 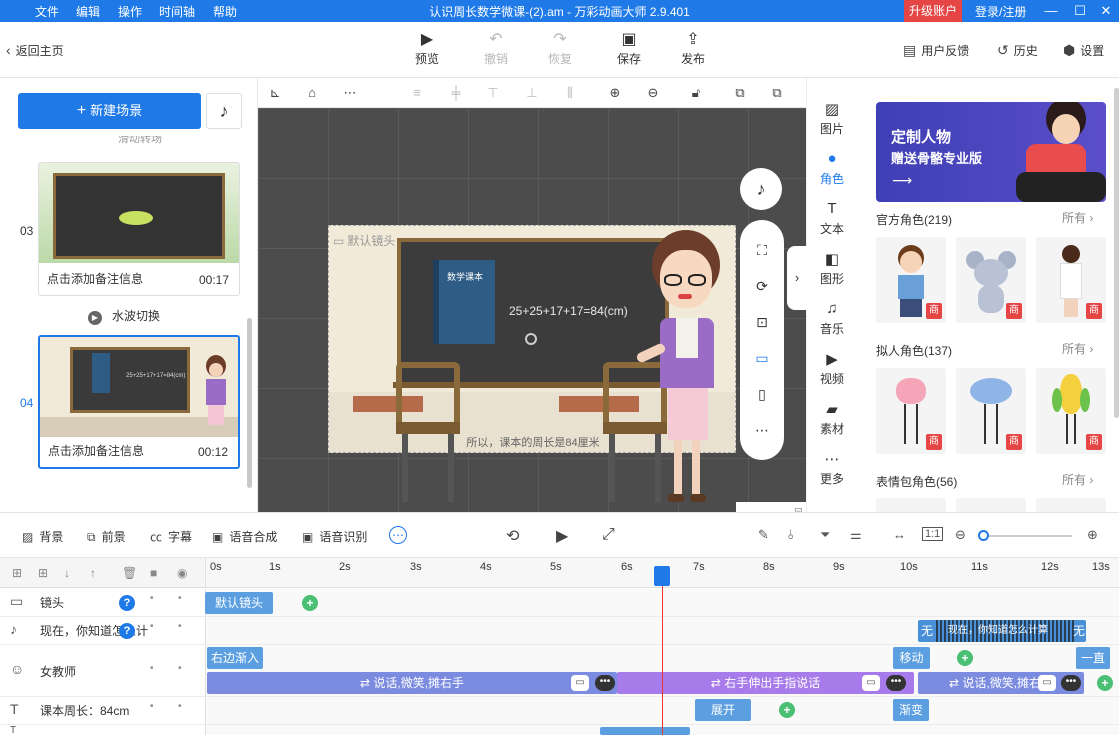 I want to click on help-icon: ?, so click(x=127, y=631).